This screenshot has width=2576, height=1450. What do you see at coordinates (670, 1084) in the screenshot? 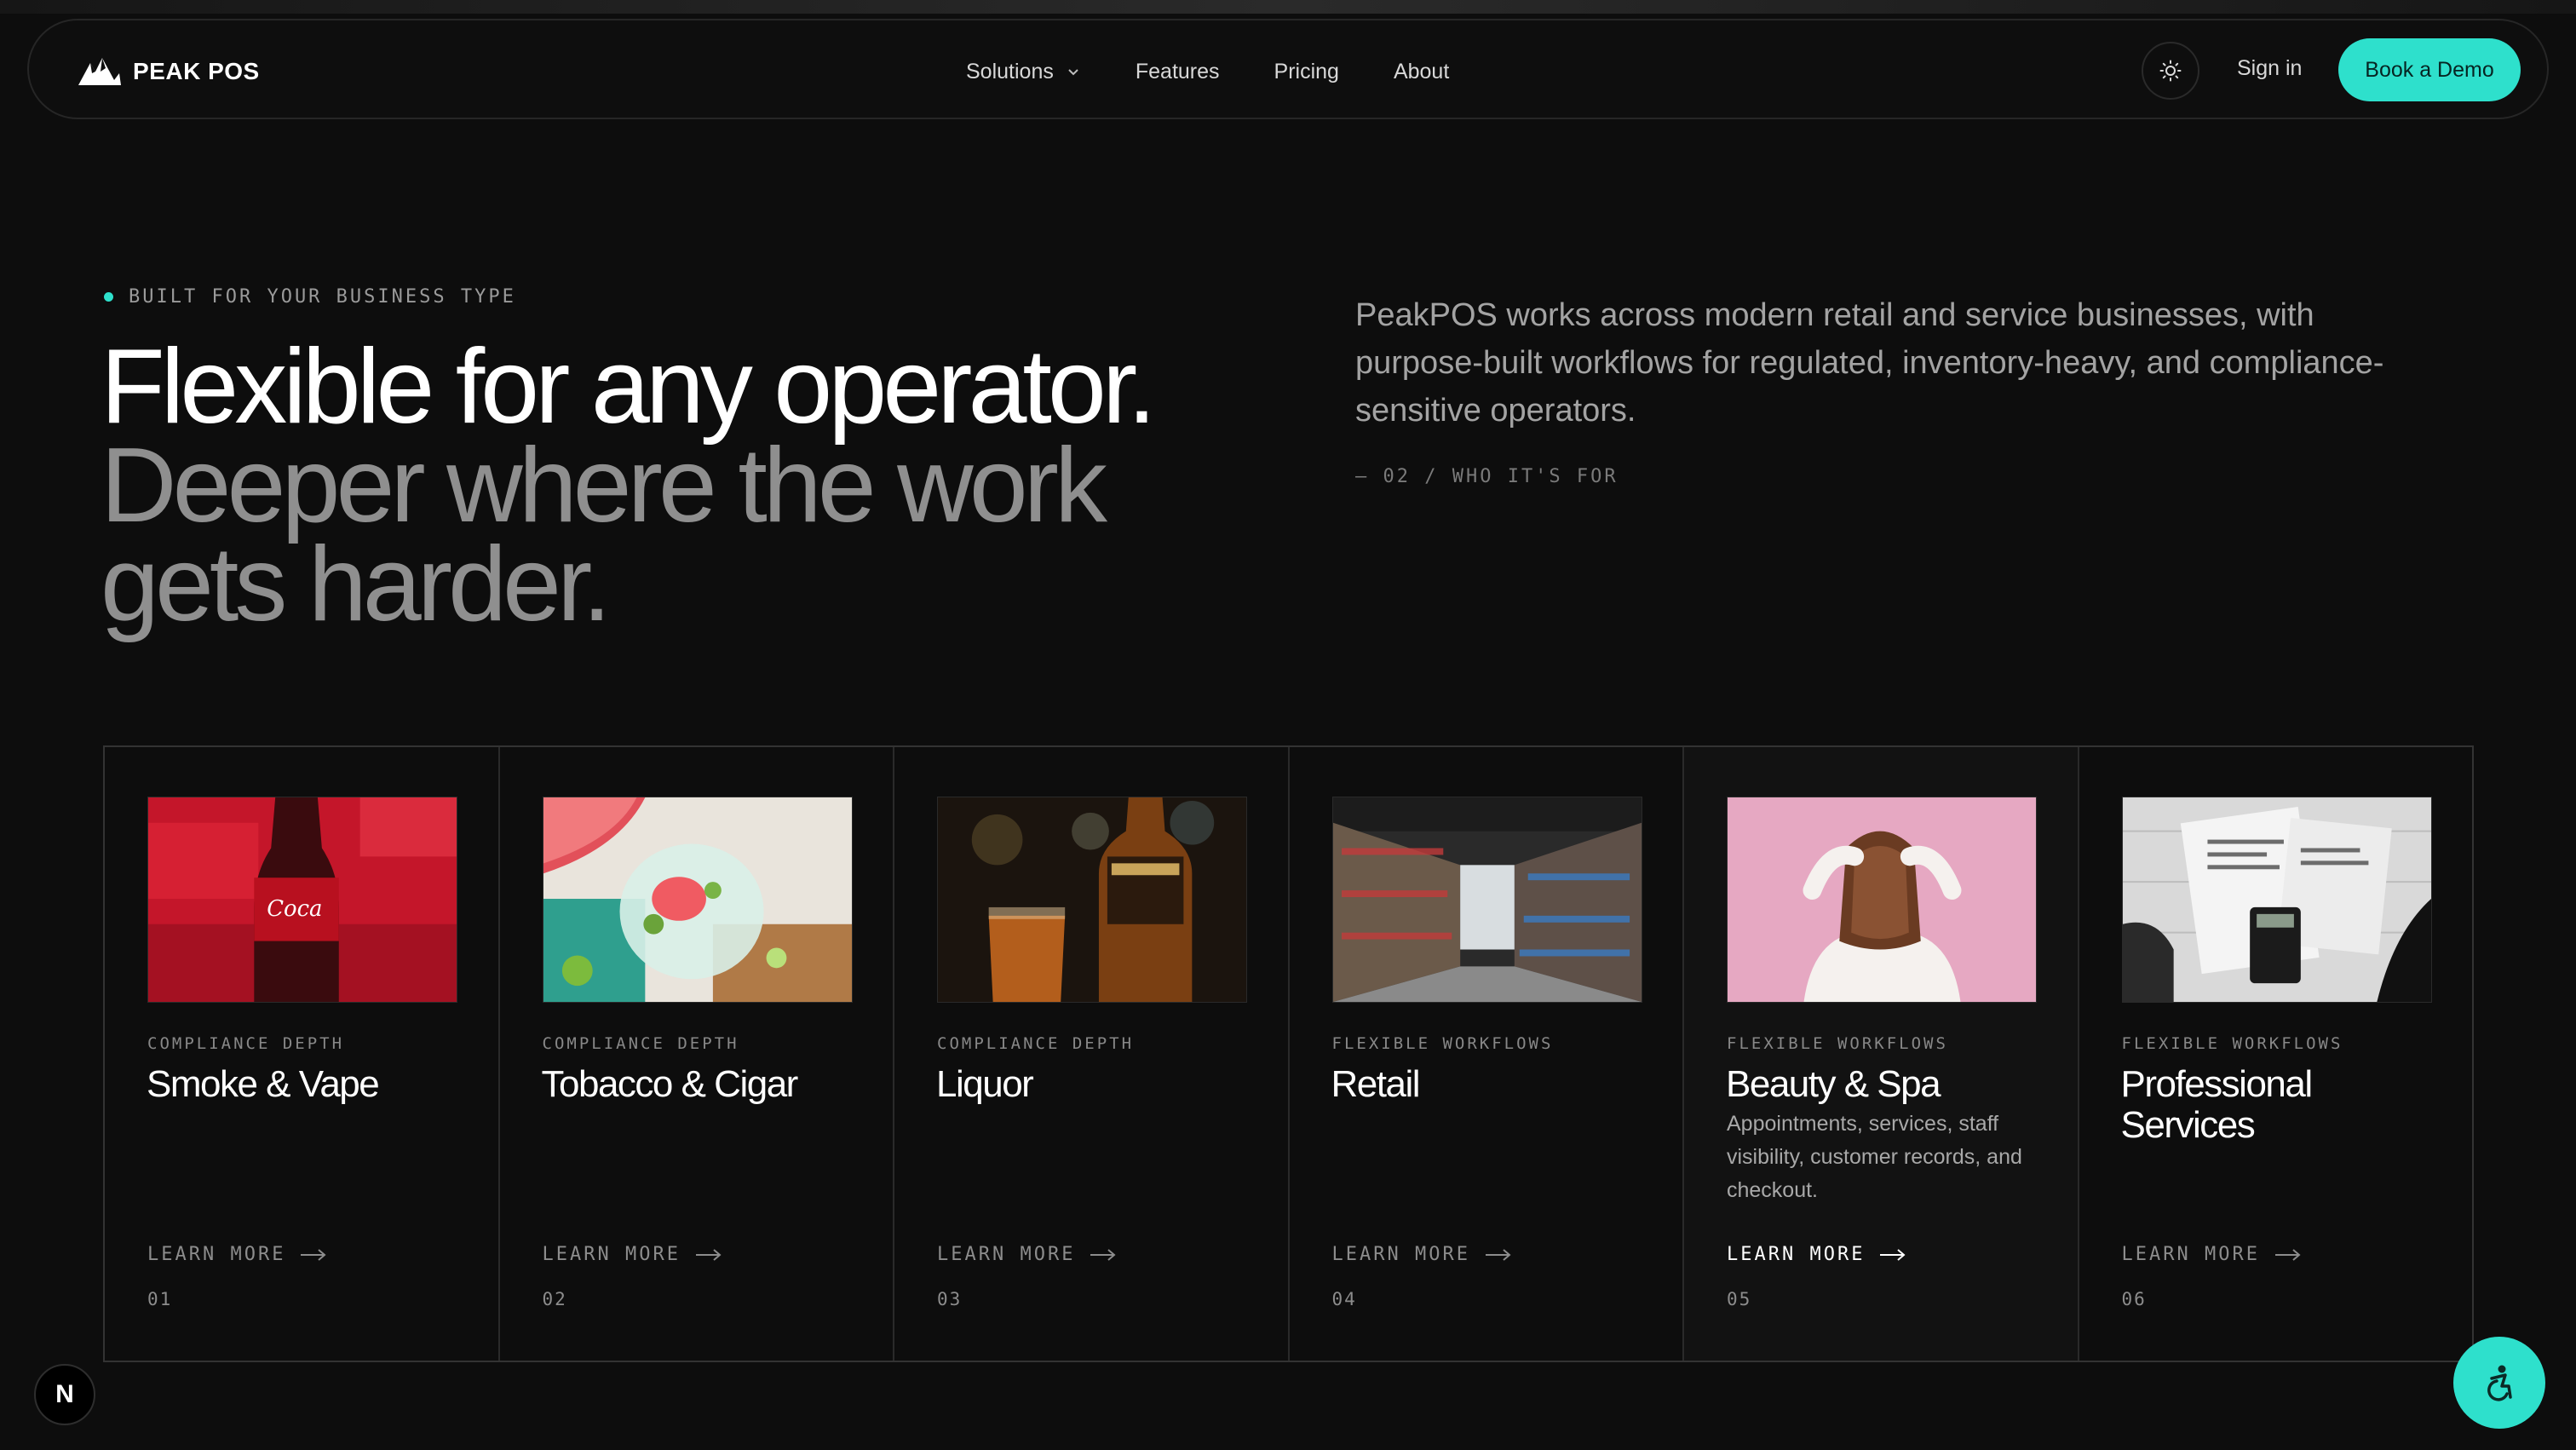
I see `card-title: Tobacco & Cigar` at bounding box center [670, 1084].